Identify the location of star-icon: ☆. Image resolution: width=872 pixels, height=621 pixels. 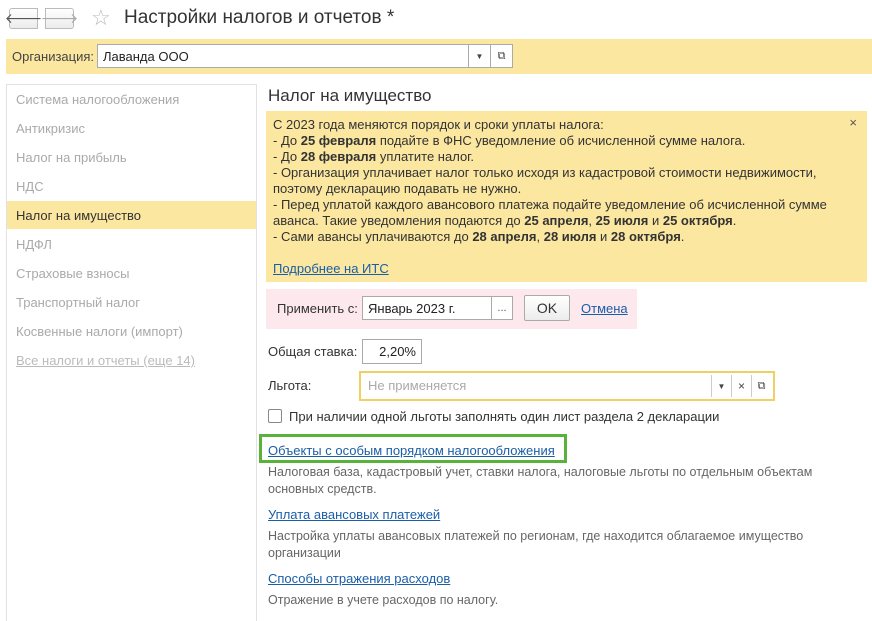
(101, 18).